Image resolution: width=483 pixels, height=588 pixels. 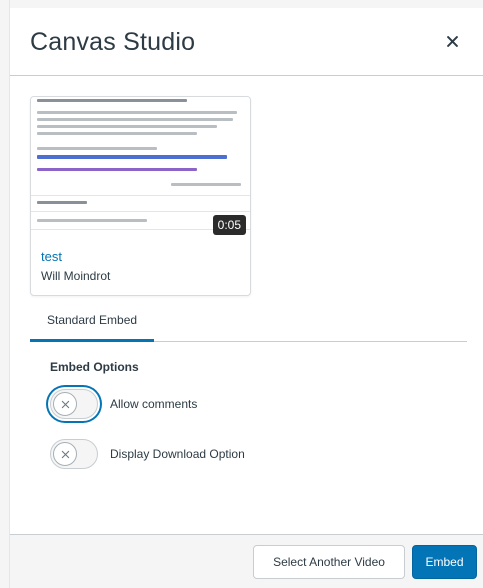 I want to click on download-option-switch, so click(x=74, y=454).